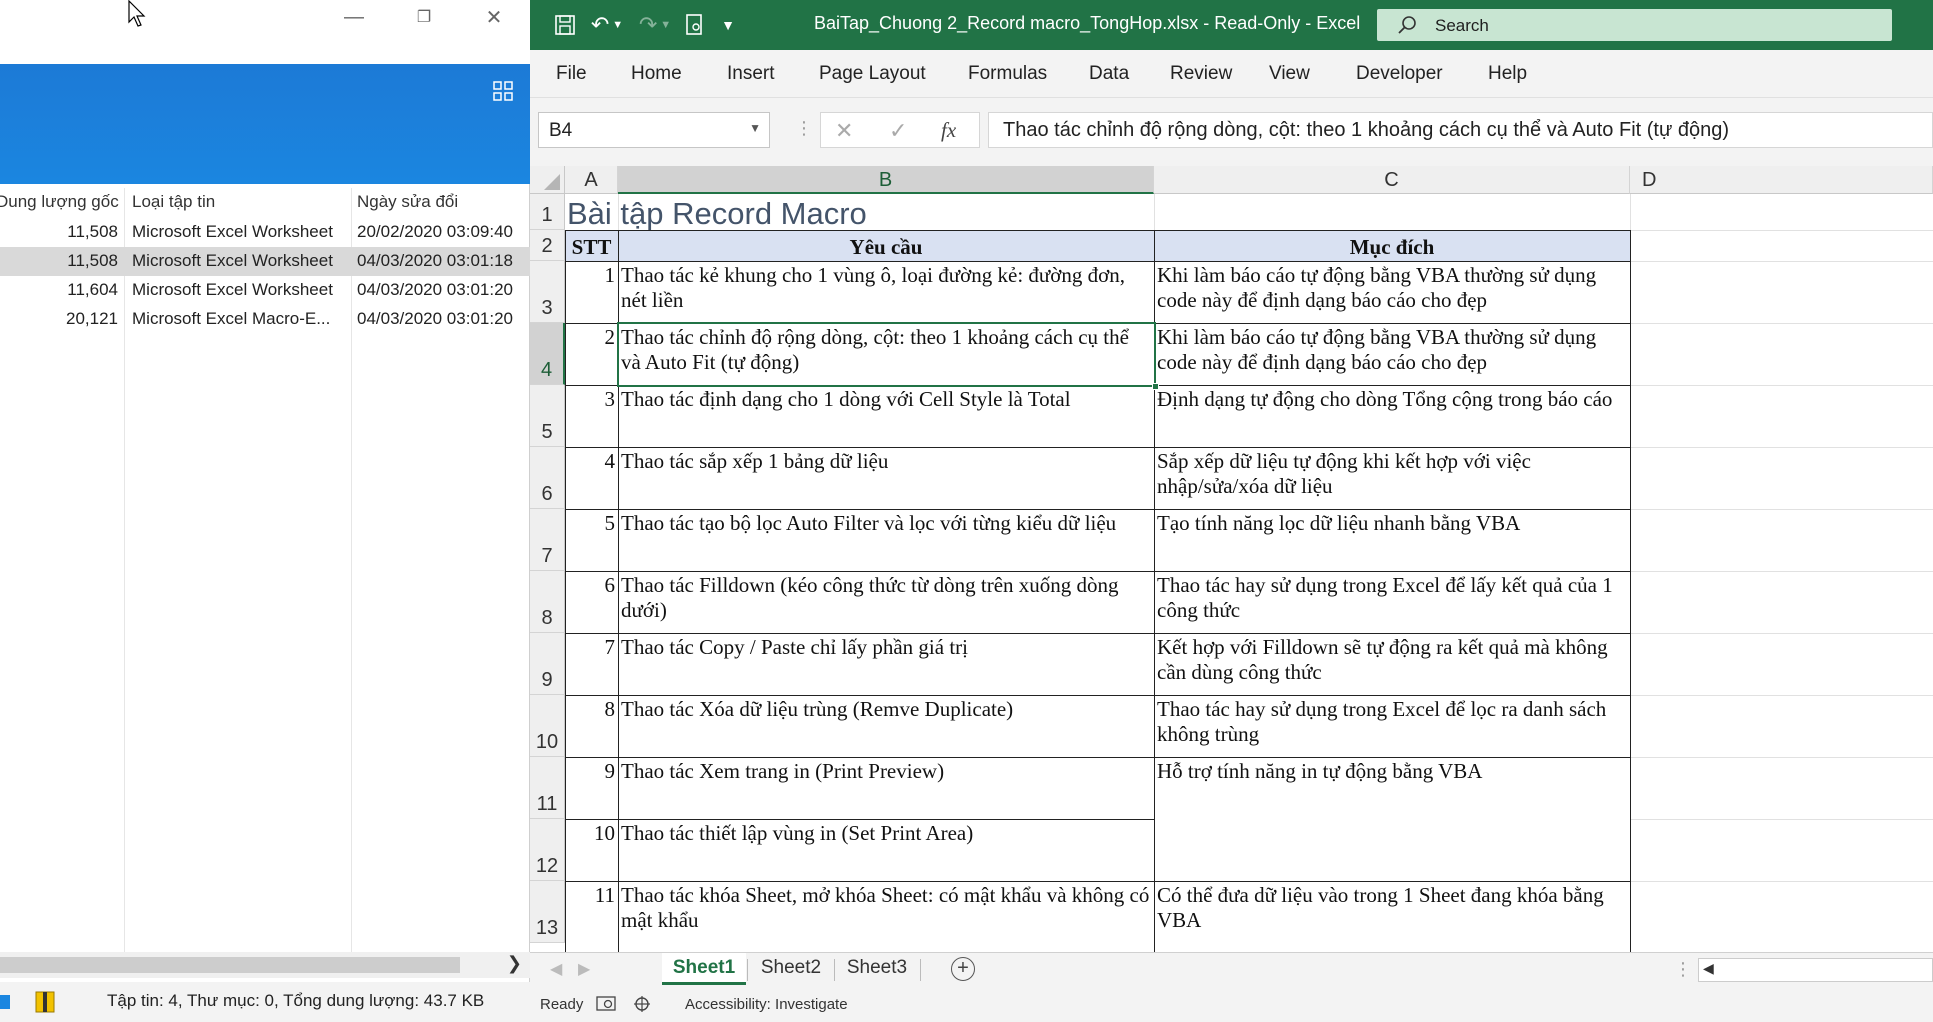 The height and width of the screenshot is (1022, 1933). I want to click on column-type: Loại tập tin, so click(173, 202).